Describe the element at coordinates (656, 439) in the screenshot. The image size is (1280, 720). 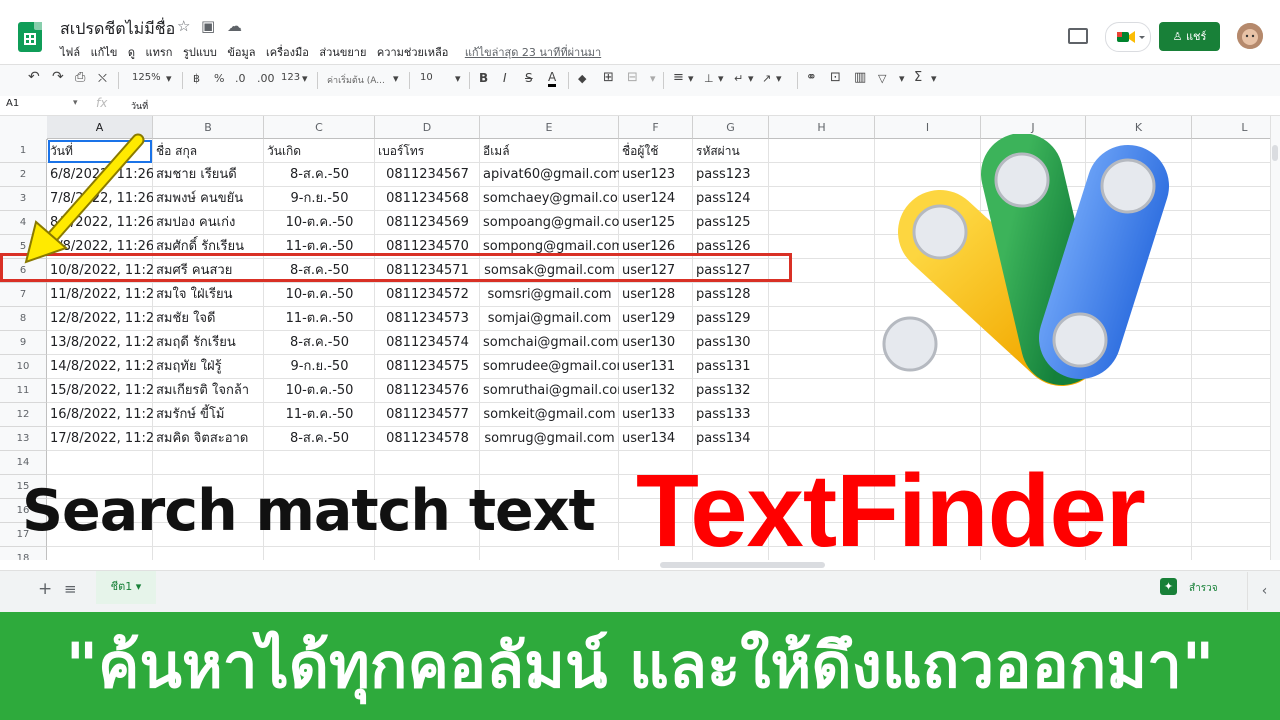
I see `table-cell: user134` at that location.